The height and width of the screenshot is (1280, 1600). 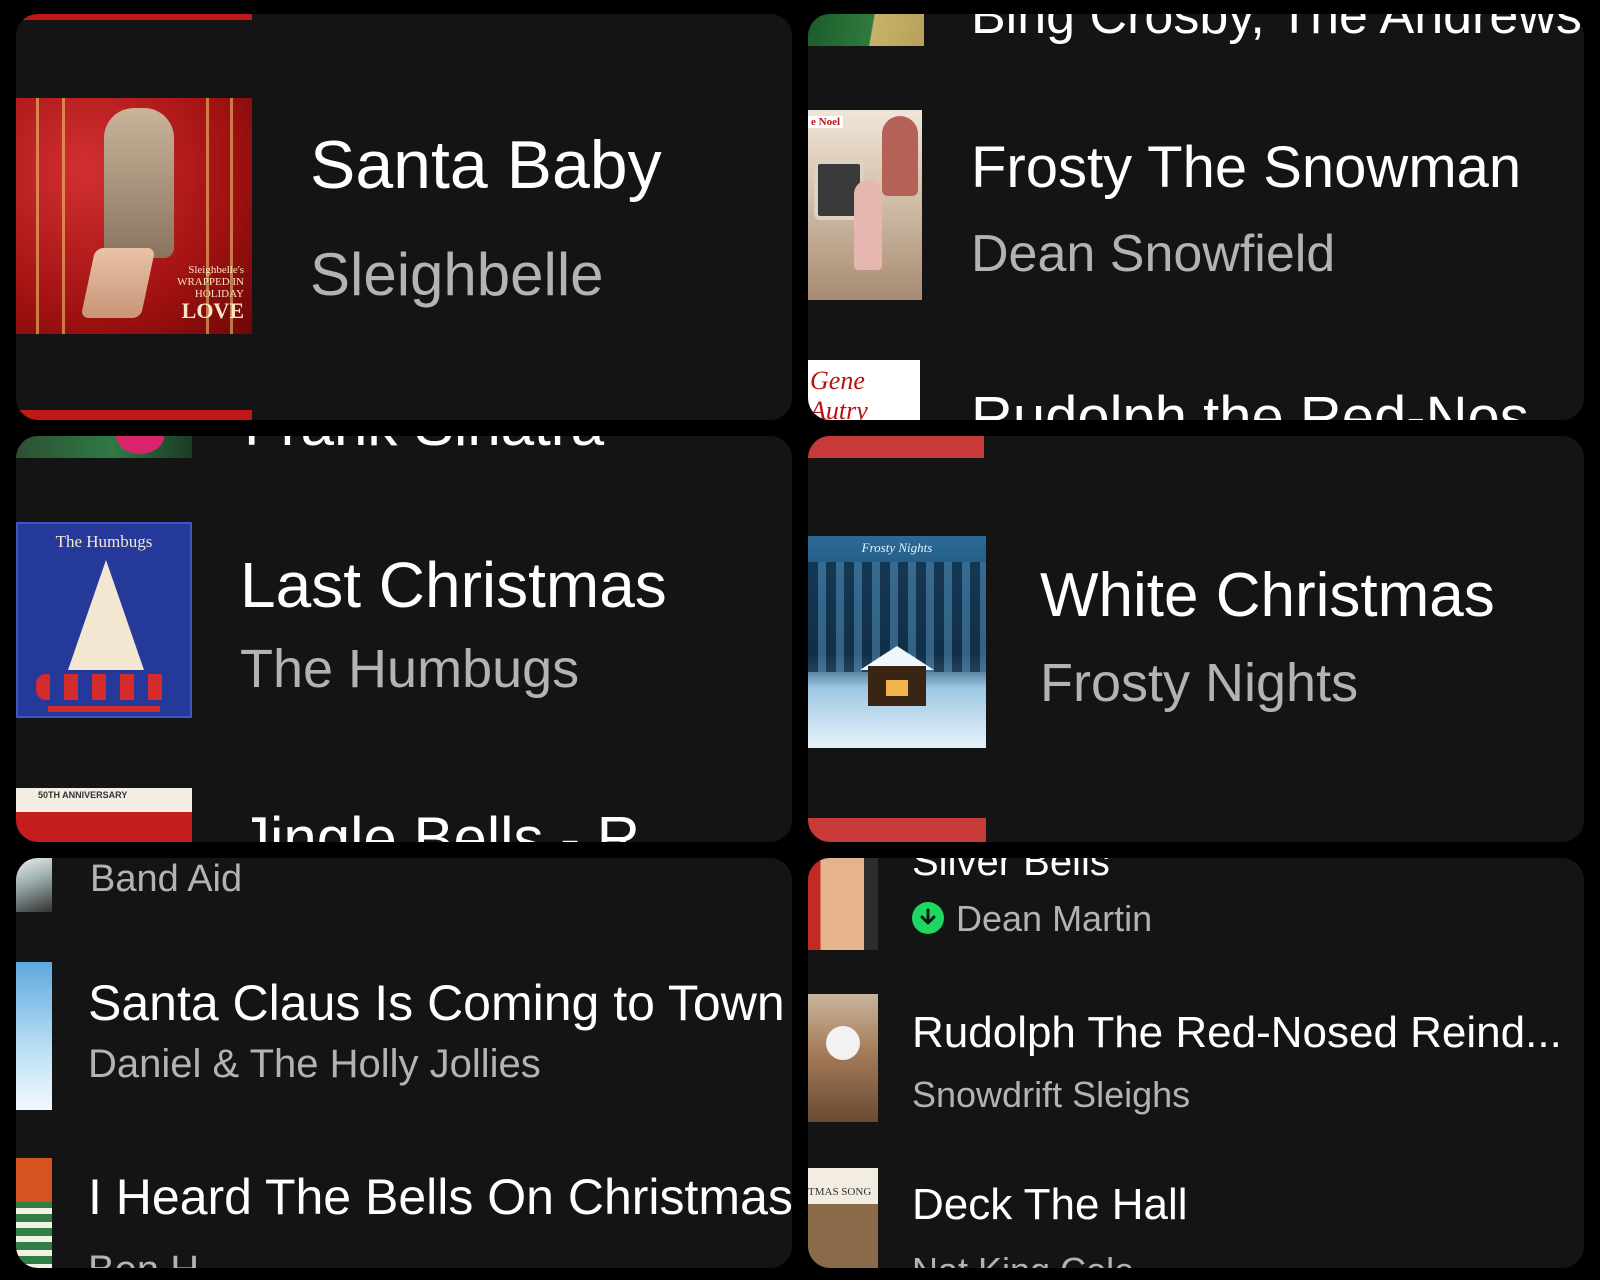 I want to click on album-caption-big: LOVE, so click(x=212, y=310).